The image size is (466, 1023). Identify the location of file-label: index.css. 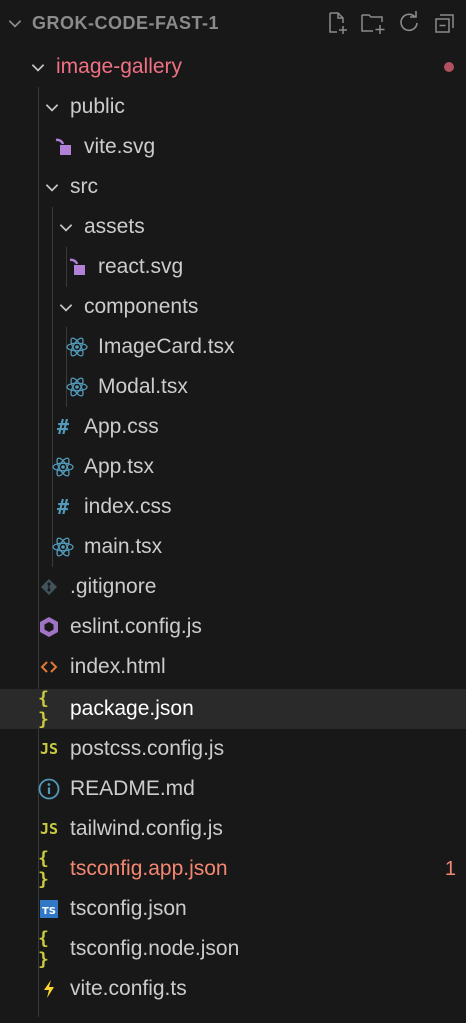
(128, 506).